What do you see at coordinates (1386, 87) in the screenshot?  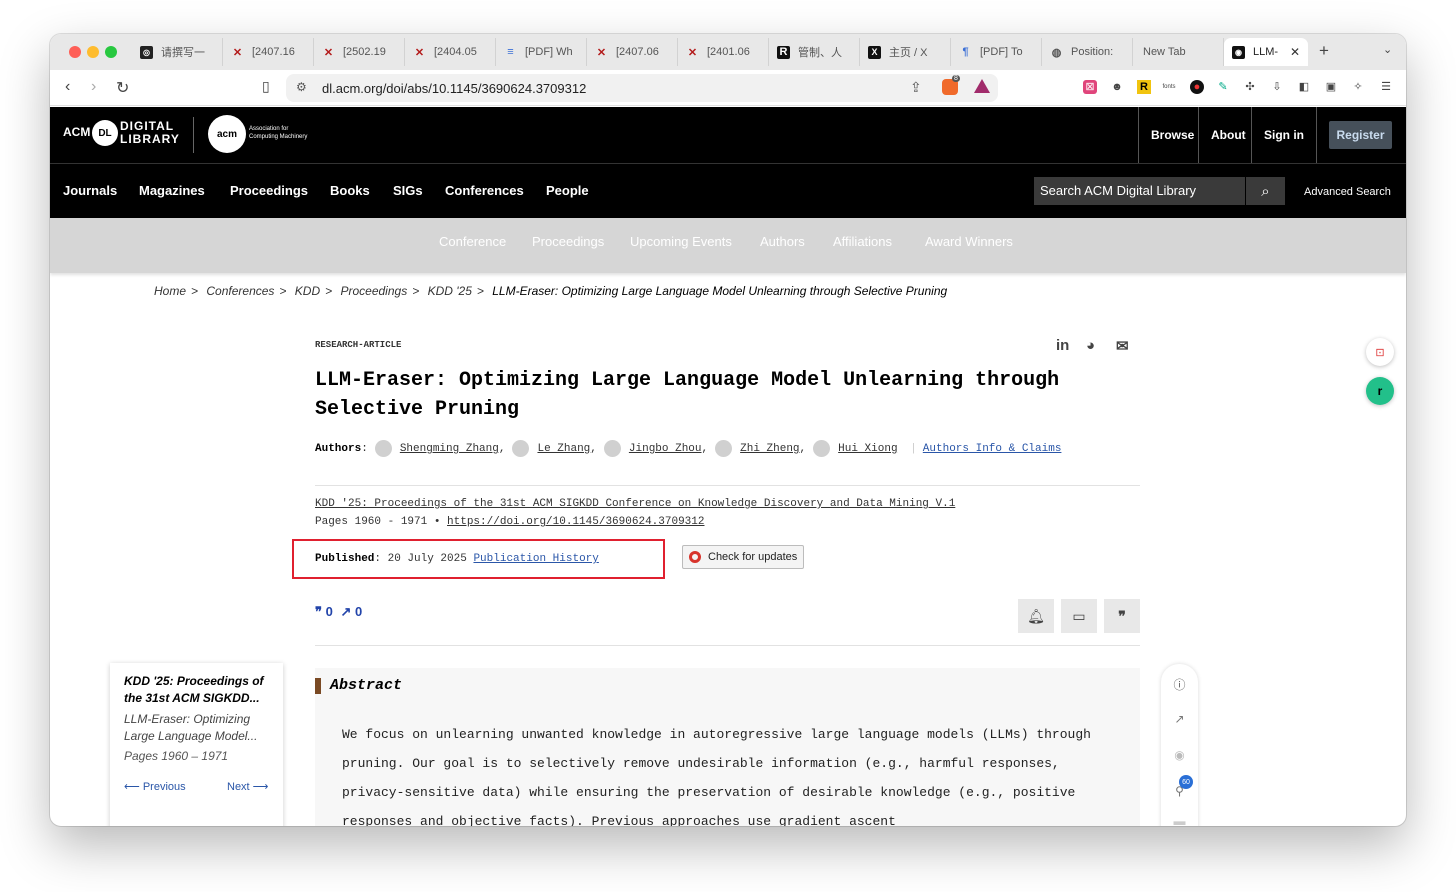 I see `menu-icon: ☰` at bounding box center [1386, 87].